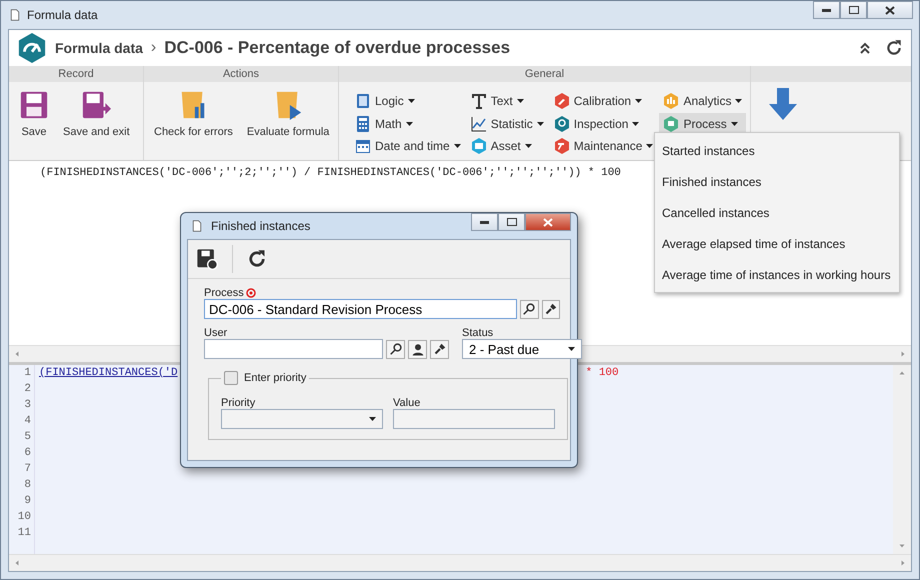 The image size is (920, 580). What do you see at coordinates (777, 212) in the screenshot?
I see `menu-item: Cancelled instances` at bounding box center [777, 212].